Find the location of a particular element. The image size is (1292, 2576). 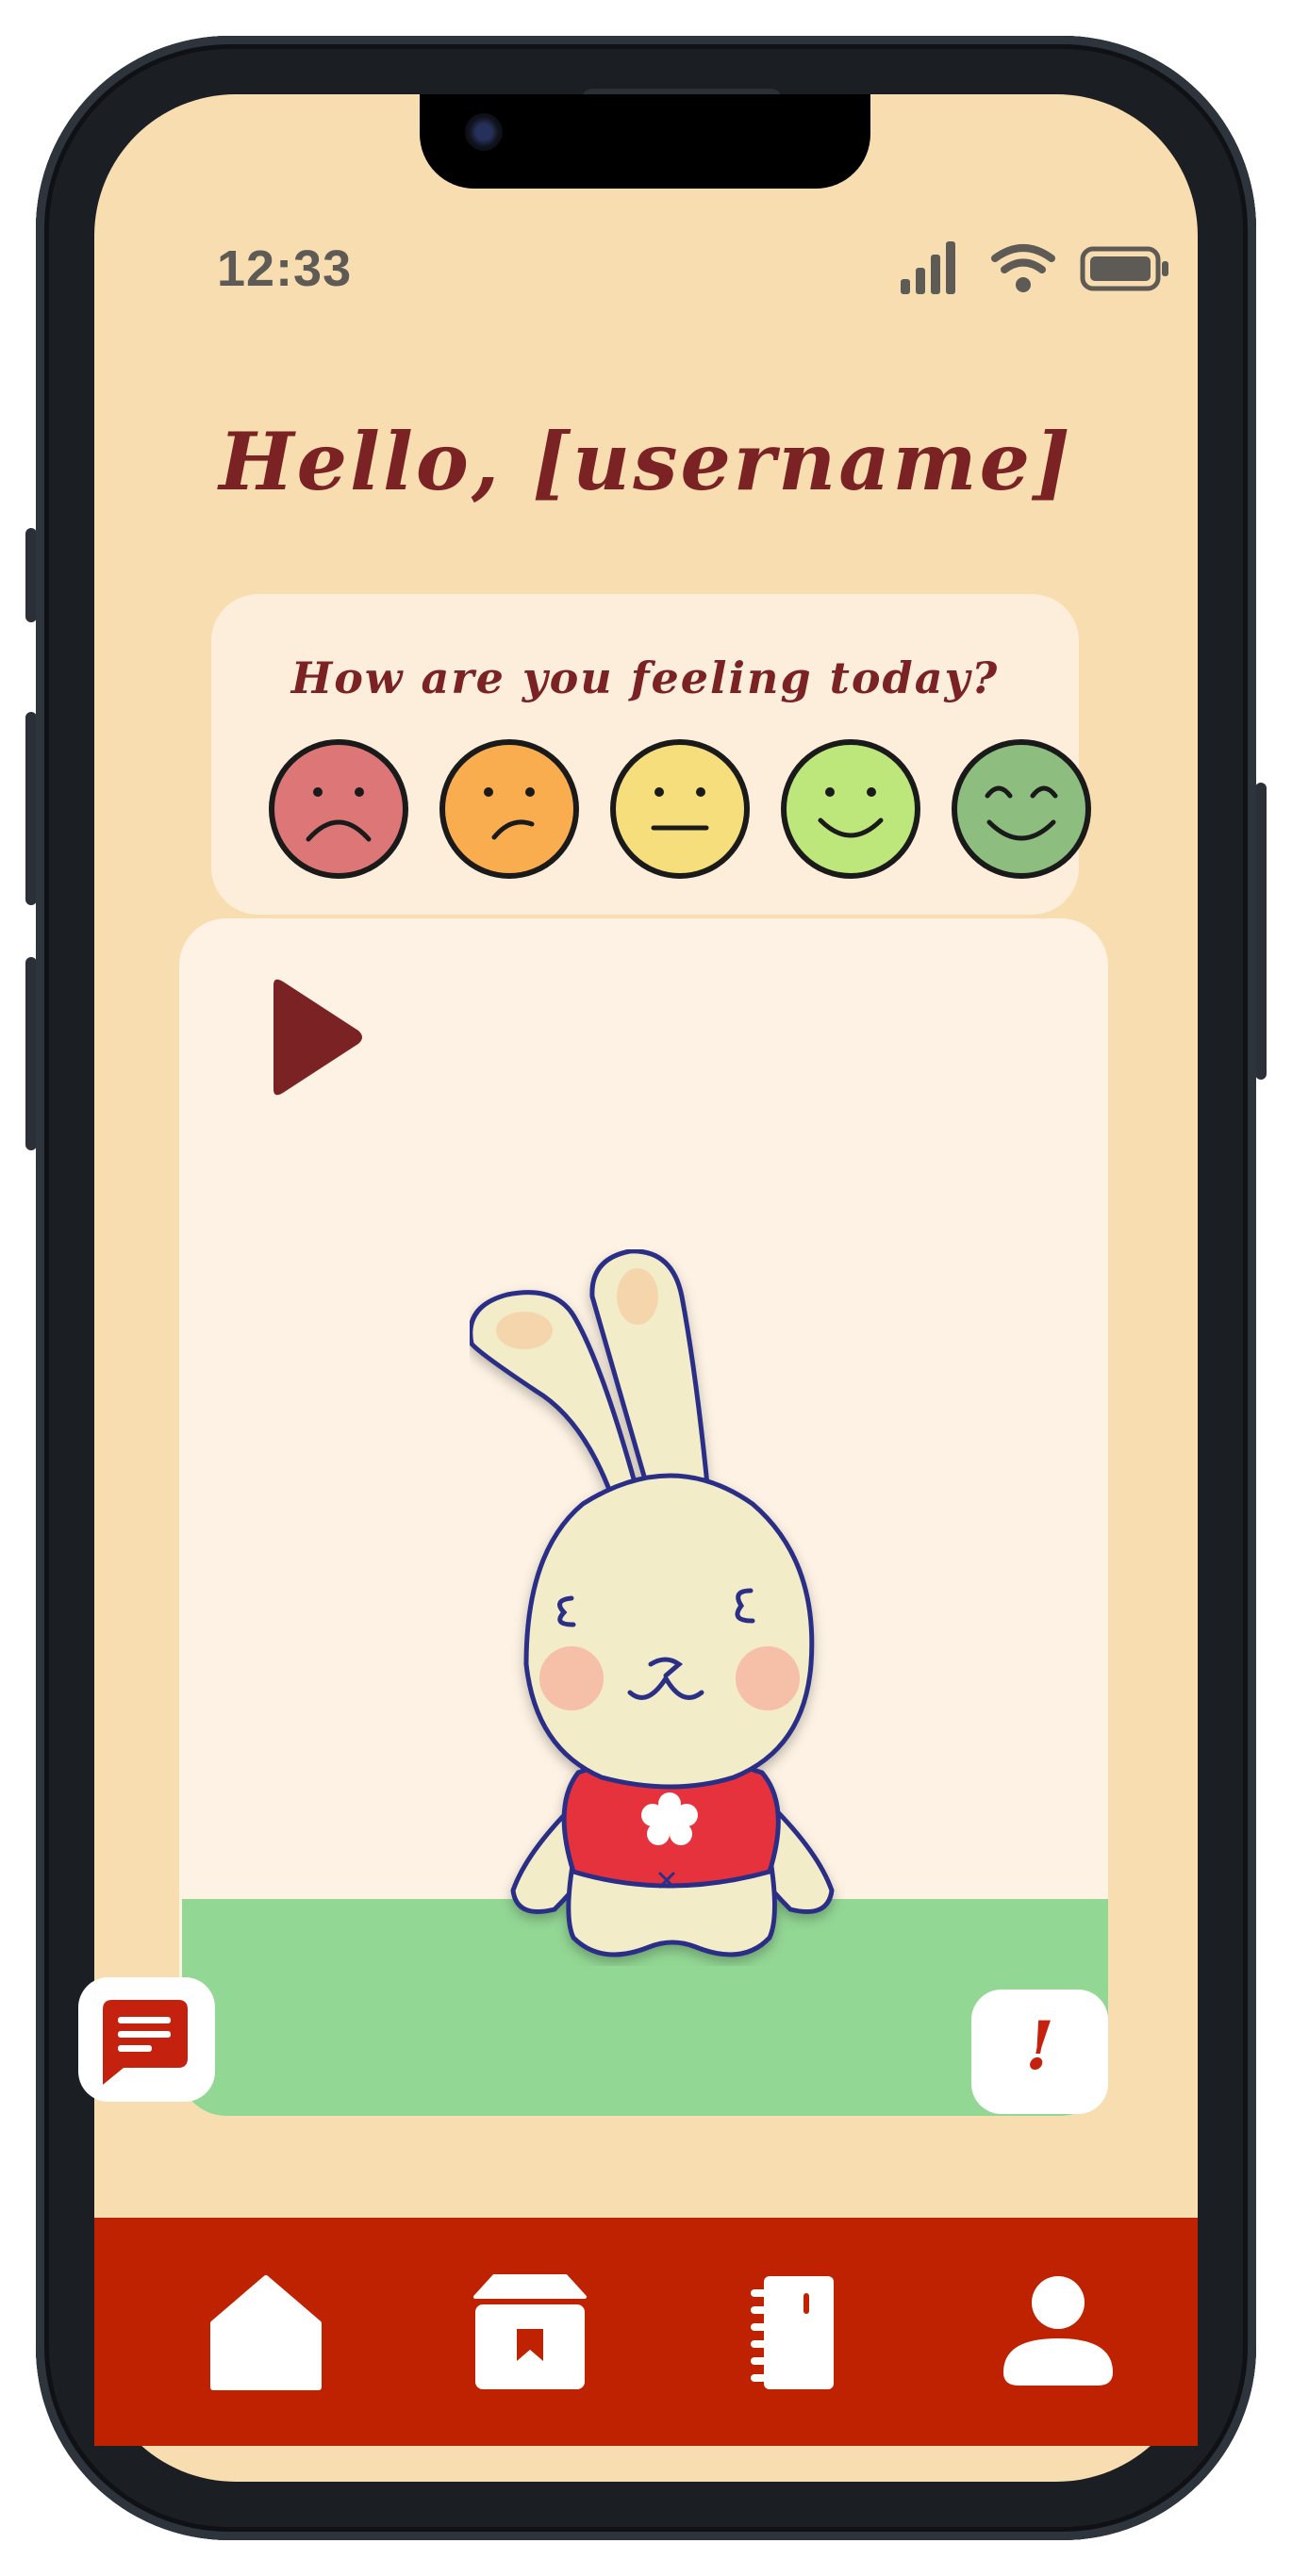

status-time: 12:33 is located at coordinates (285, 268).